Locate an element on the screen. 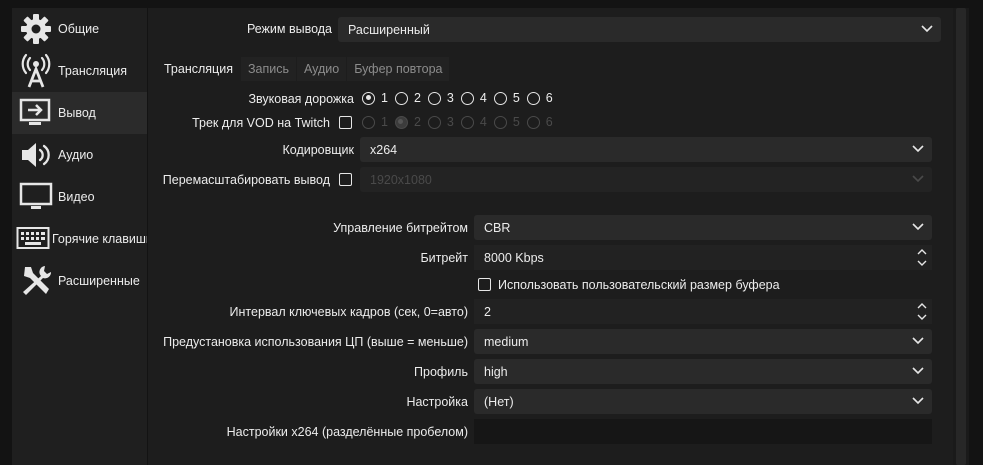 The width and height of the screenshot is (983, 465). output-mode-label: Режим вывода is located at coordinates (289, 29).